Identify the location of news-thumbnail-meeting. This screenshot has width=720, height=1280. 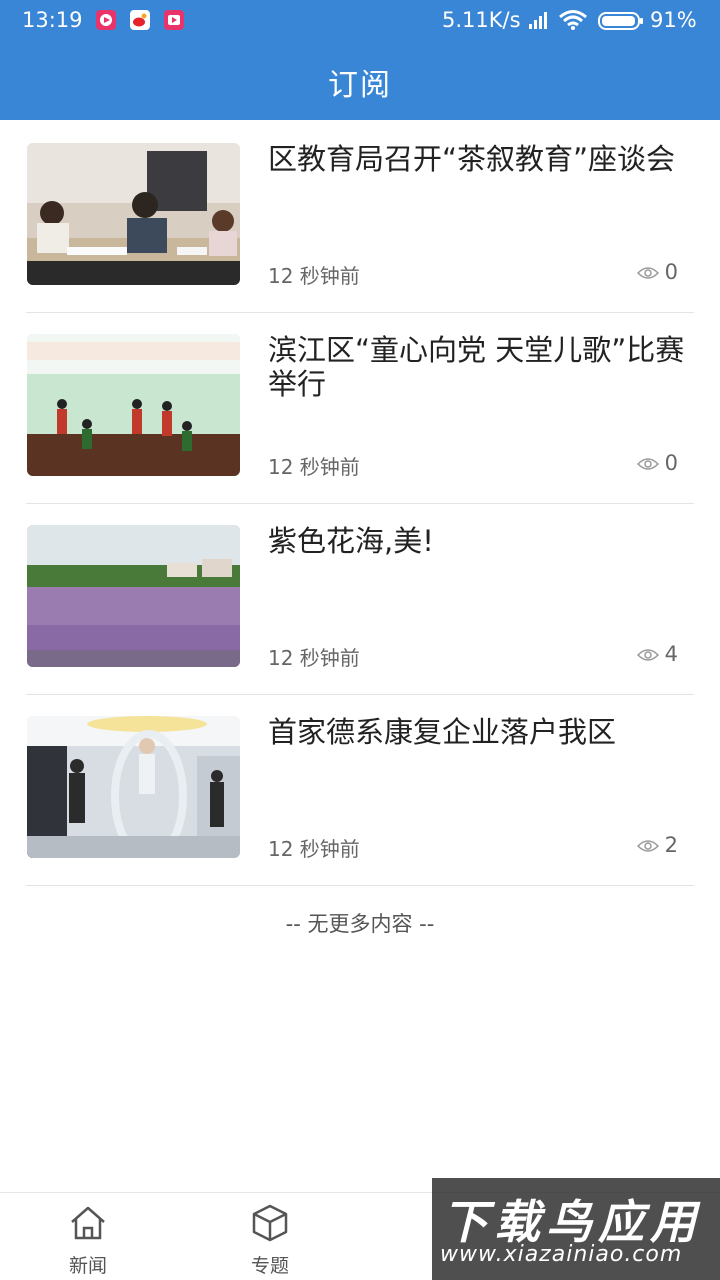
(133, 214).